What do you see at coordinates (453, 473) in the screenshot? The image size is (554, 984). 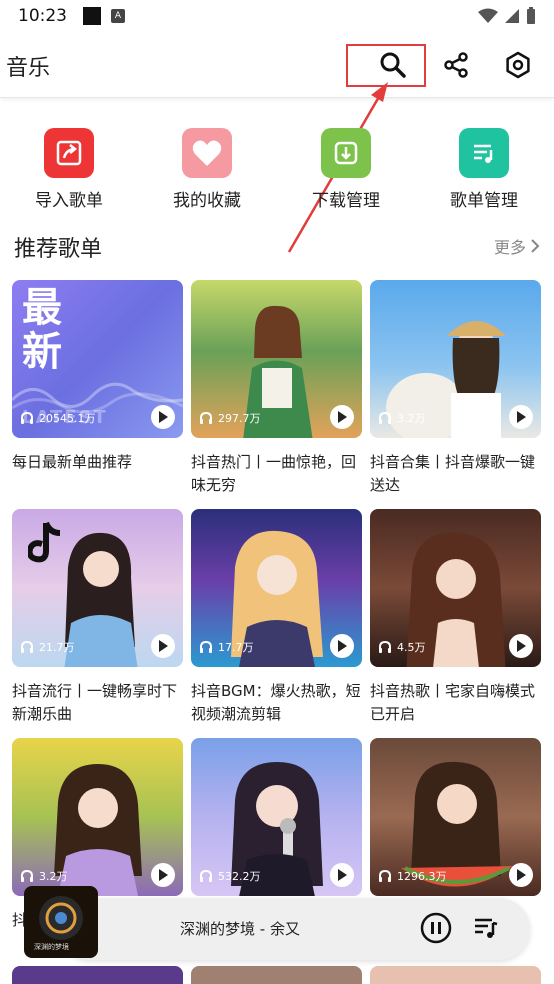 I see `playlist-title: 抖音合集丨抖音爆歌一键送达` at bounding box center [453, 473].